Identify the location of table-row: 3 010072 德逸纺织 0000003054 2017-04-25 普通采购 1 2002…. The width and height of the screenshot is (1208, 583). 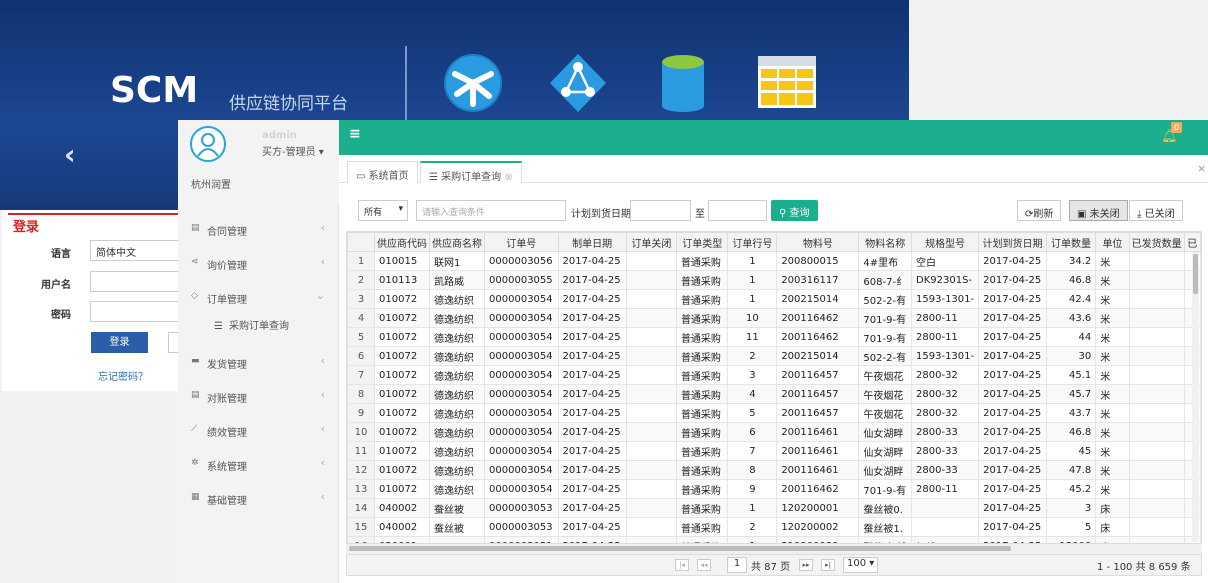
(774, 299).